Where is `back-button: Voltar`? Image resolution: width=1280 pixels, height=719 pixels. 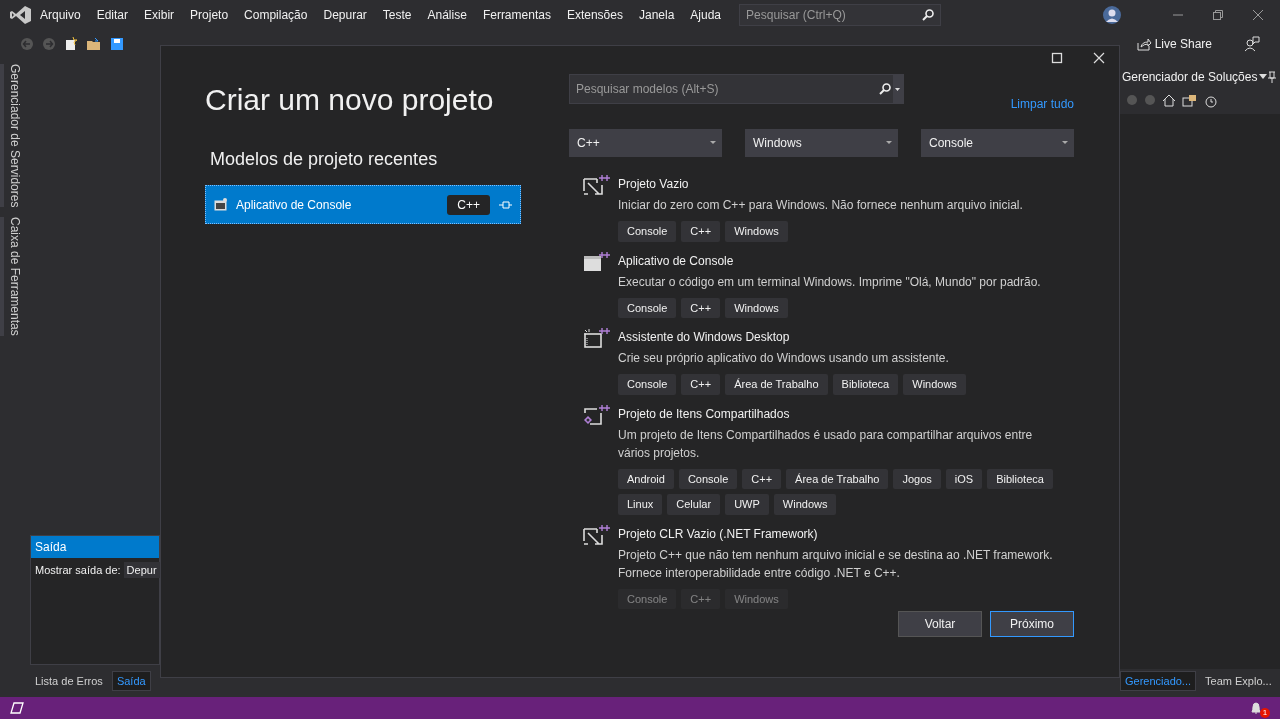 back-button: Voltar is located at coordinates (940, 624).